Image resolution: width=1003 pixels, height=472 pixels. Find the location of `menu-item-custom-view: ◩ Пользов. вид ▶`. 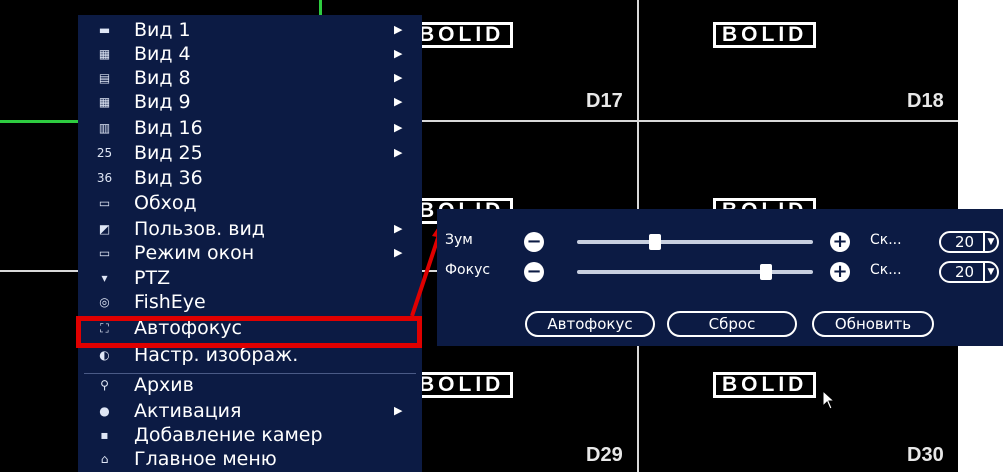

menu-item-custom-view: ◩ Пользов. вид ▶ is located at coordinates (250, 229).